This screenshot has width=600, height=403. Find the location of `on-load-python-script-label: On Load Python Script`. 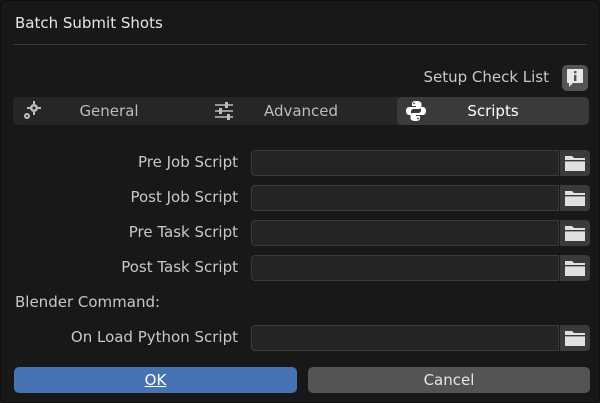

on-load-python-script-label: On Load Python Script is located at coordinates (154, 337).